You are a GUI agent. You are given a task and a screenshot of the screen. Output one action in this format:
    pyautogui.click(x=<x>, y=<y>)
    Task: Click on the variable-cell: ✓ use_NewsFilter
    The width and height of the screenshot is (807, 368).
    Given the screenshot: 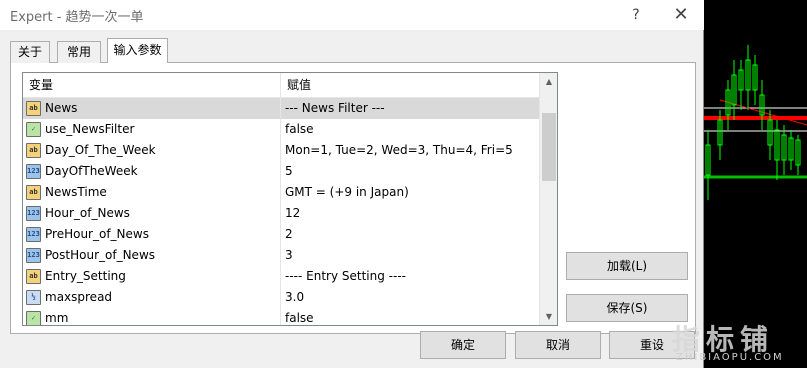 What is the action you would take?
    pyautogui.click(x=152, y=129)
    